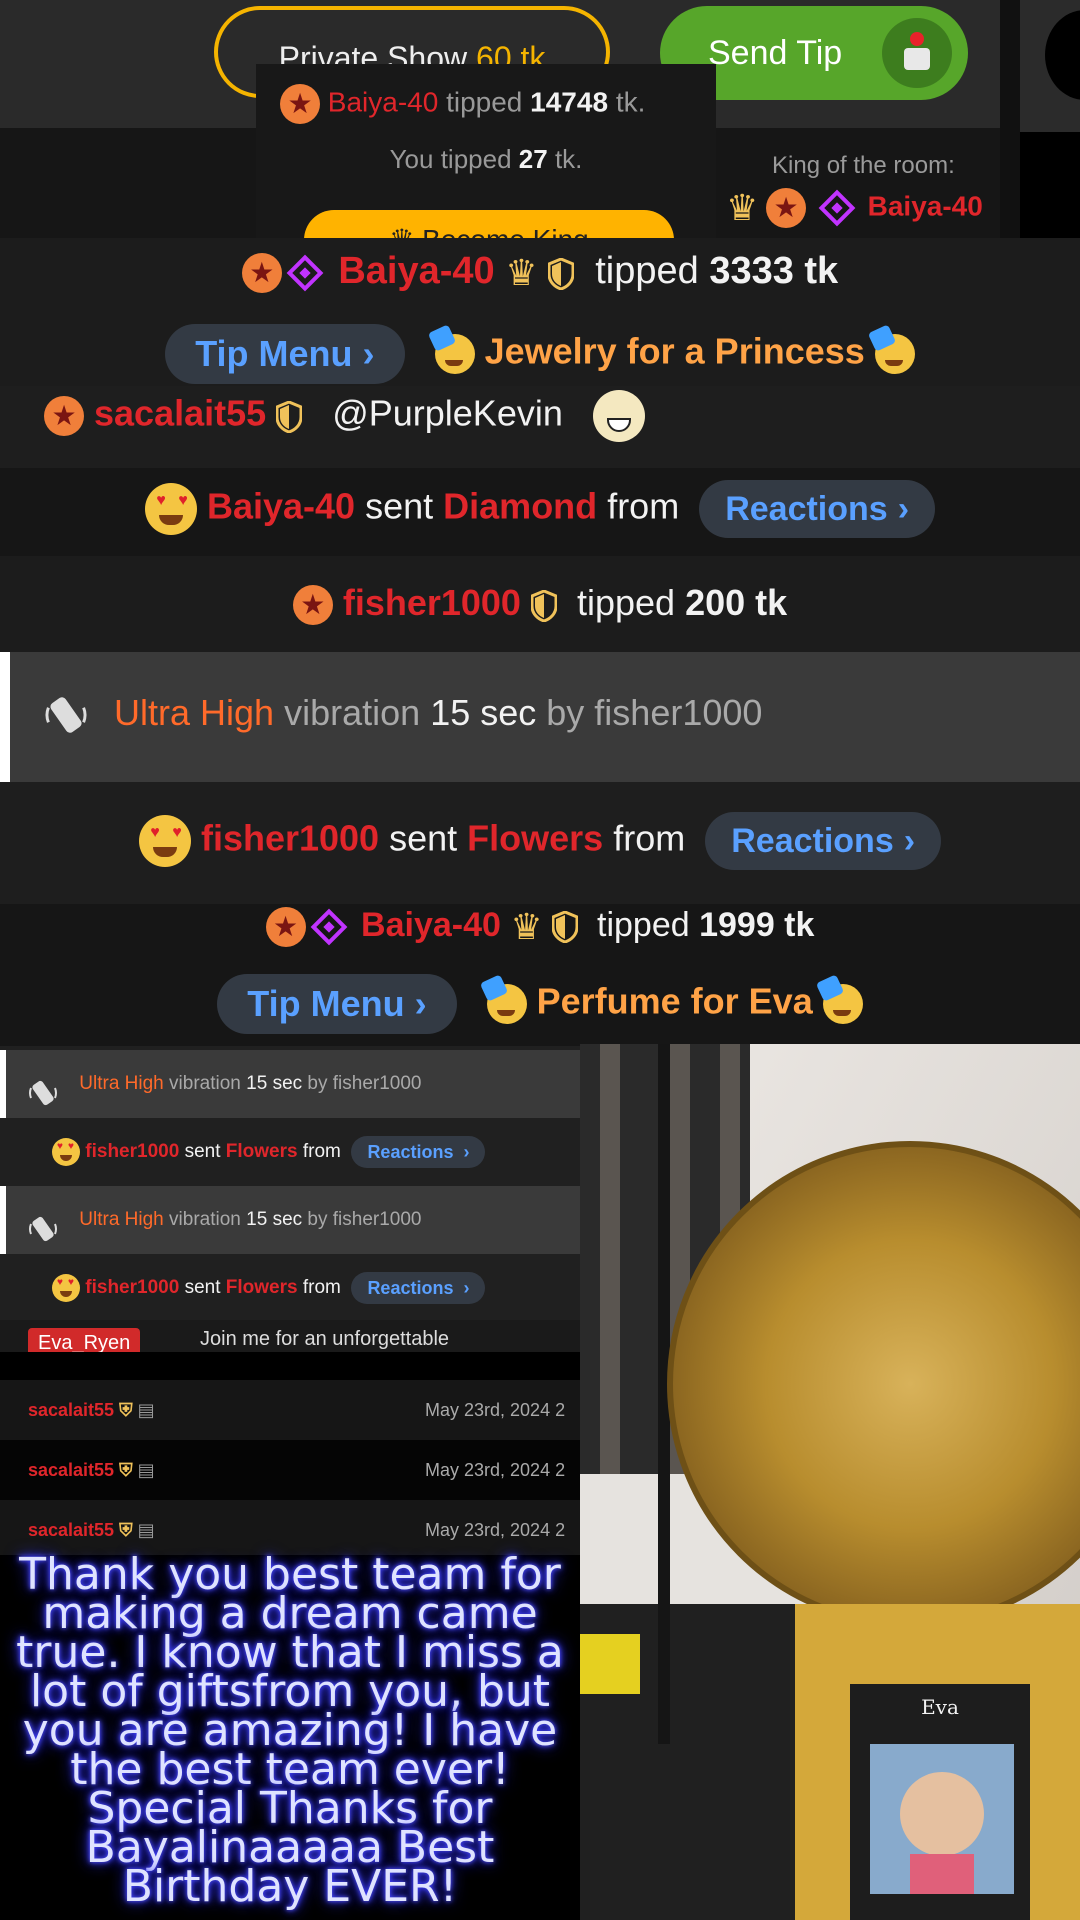  I want to click on crown-icon: ♛, so click(526, 927).